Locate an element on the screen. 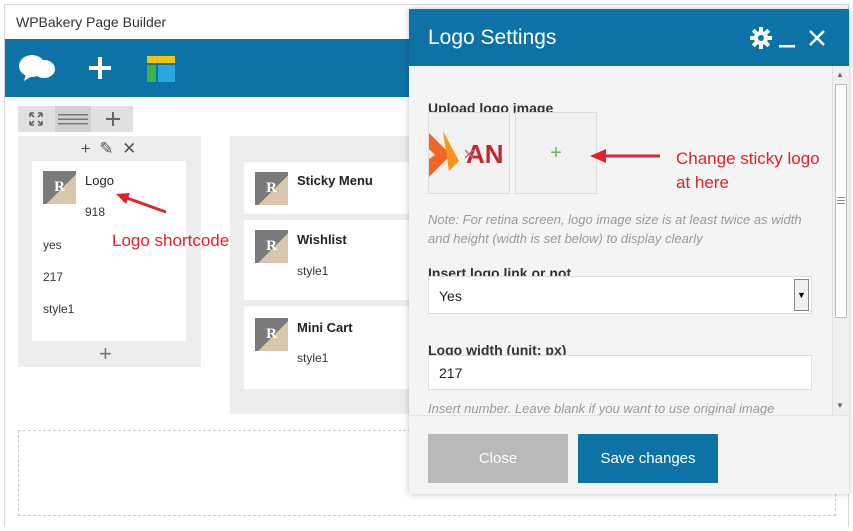 This screenshot has height=531, width=853. add-element-button: + is located at coordinates (105, 354).